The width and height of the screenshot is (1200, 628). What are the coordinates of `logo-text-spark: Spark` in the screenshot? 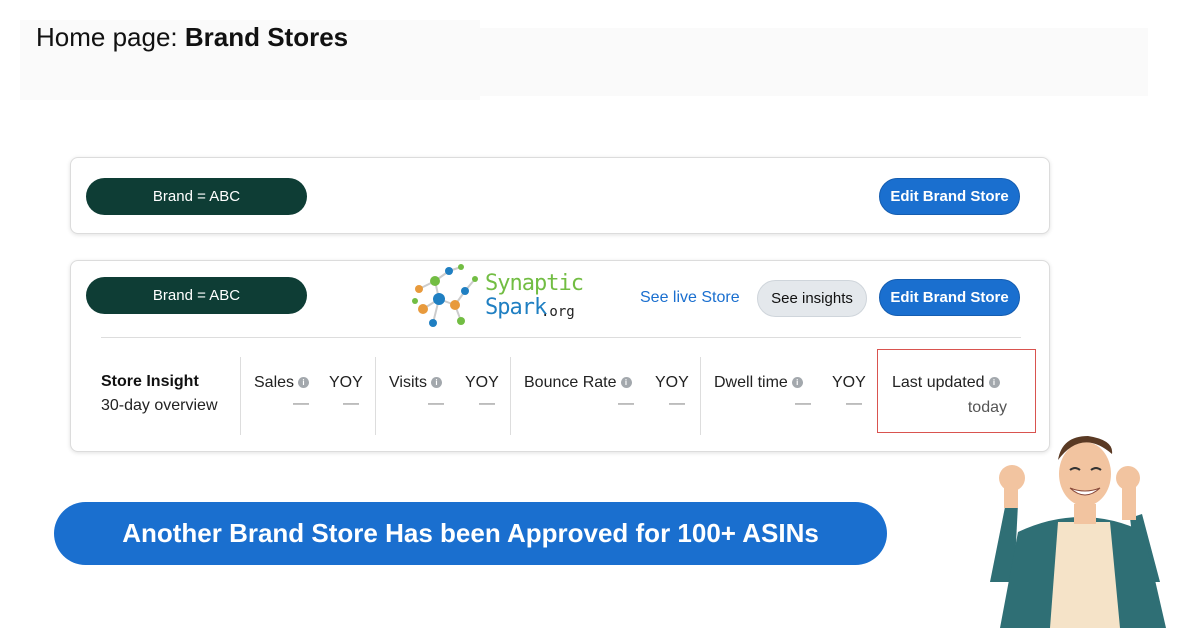 It's located at (516, 307).